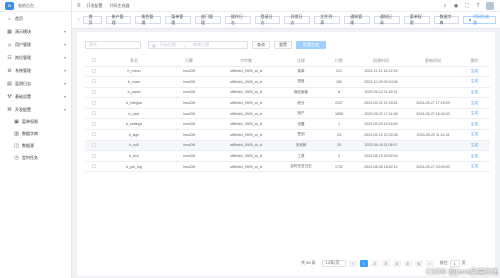  I want to click on sidebar-subitem: ▥ 数据字典, so click(35, 134).